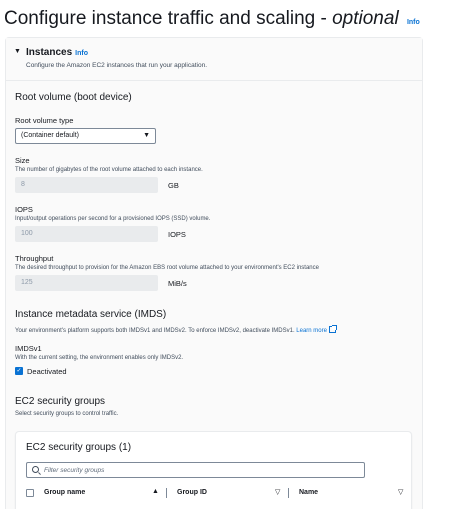  Describe the element at coordinates (308, 492) in the screenshot. I see `column-name: Name` at that location.